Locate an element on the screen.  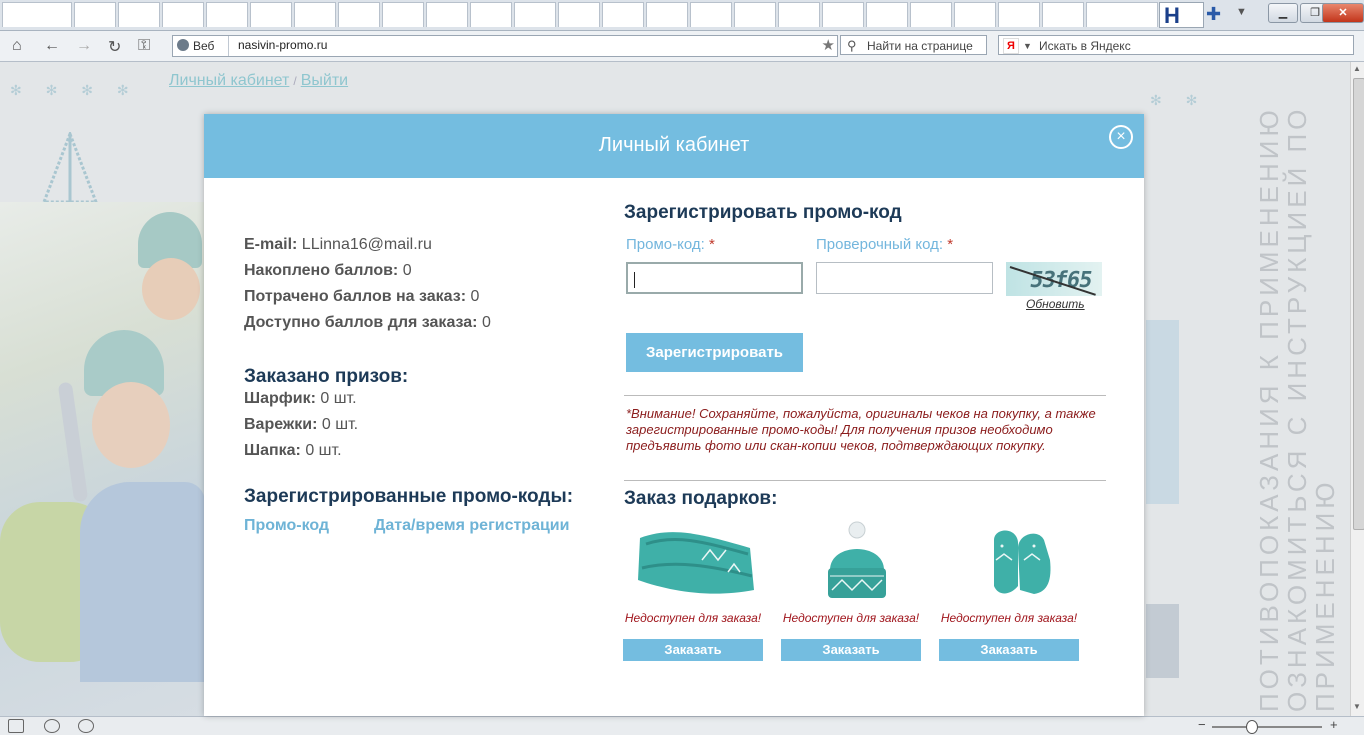
zoom-out-icon: − is located at coordinates (1202, 724).